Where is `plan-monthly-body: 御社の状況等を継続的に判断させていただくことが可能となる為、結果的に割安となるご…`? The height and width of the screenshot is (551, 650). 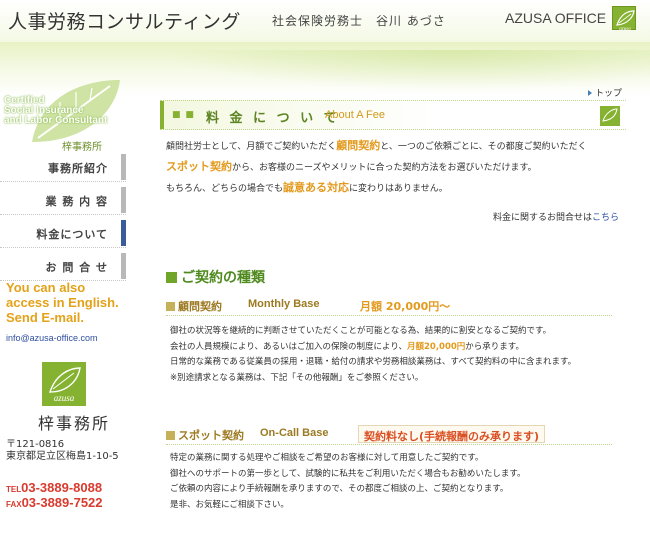 plan-monthly-body: 御社の状況等を継続的に判断させていただくことが可能となる為、結果的に割安となるご… is located at coordinates (373, 354).